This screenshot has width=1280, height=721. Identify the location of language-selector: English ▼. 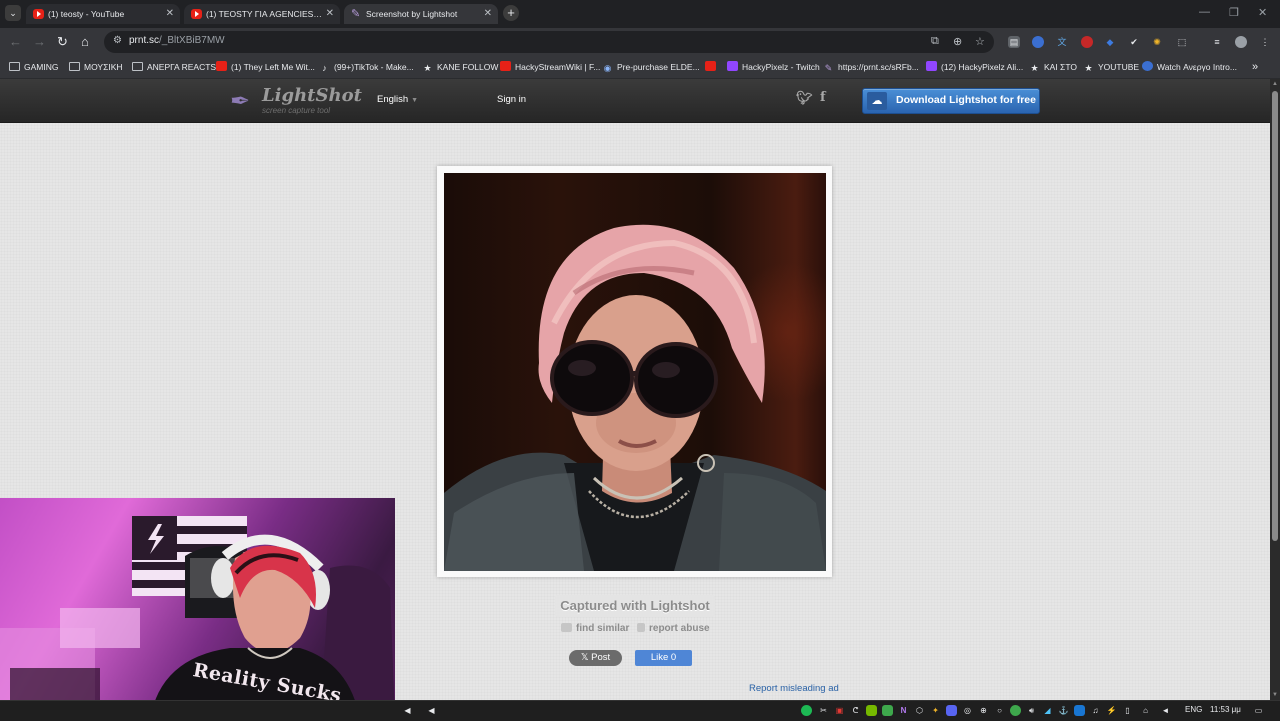
(397, 99).